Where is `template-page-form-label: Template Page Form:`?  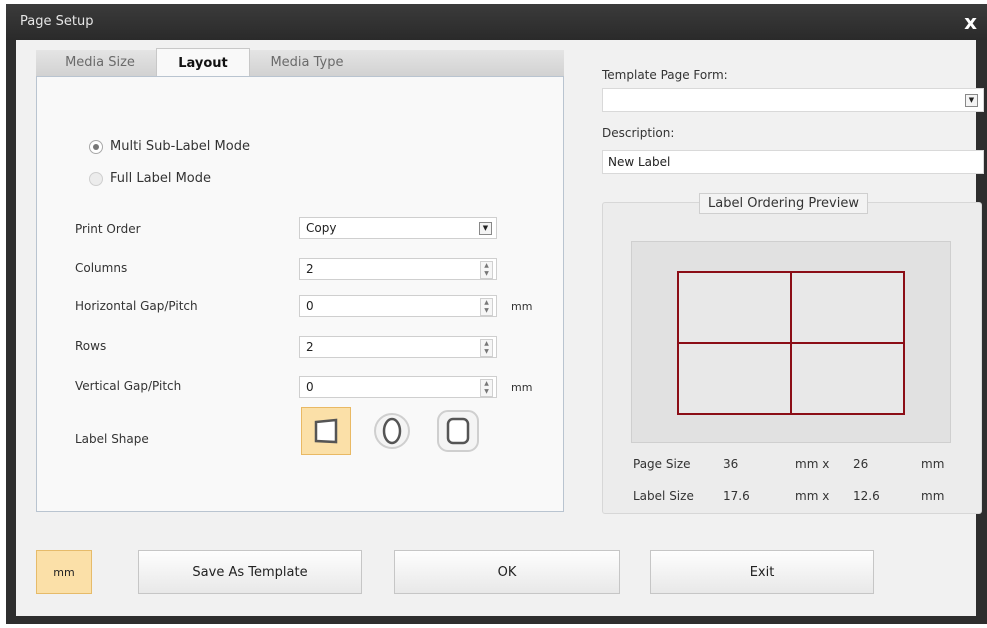
template-page-form-label: Template Page Form: is located at coordinates (665, 75).